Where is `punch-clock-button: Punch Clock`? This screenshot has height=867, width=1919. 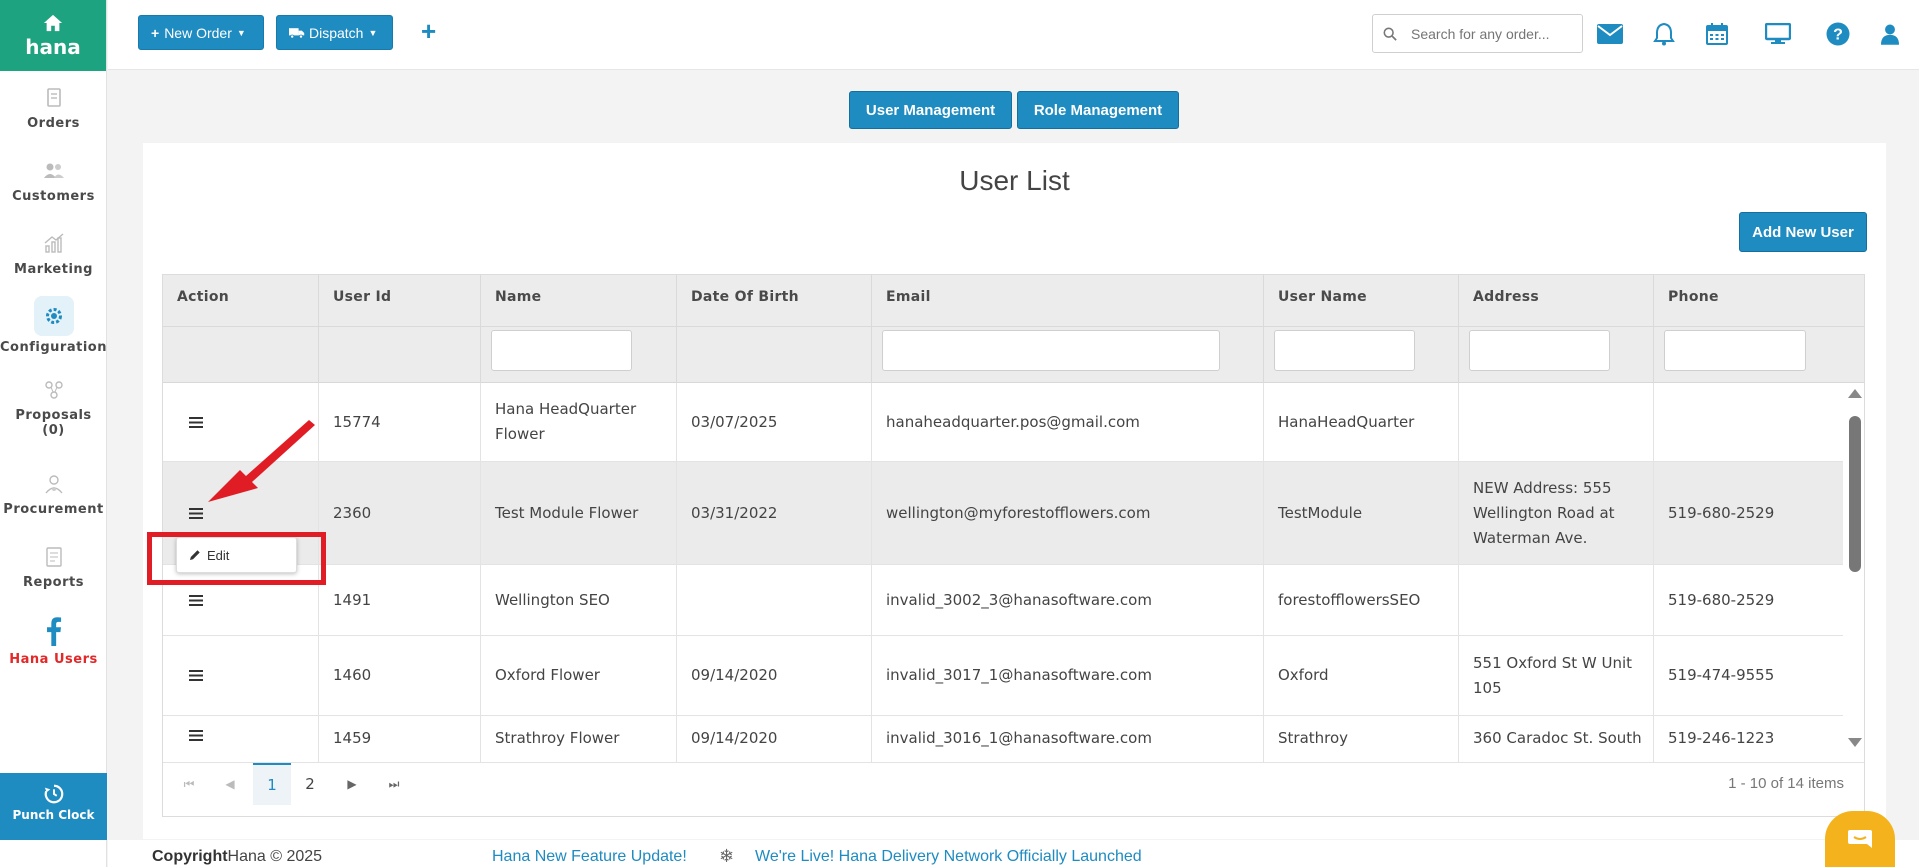
punch-clock-button: Punch Clock is located at coordinates (53, 806).